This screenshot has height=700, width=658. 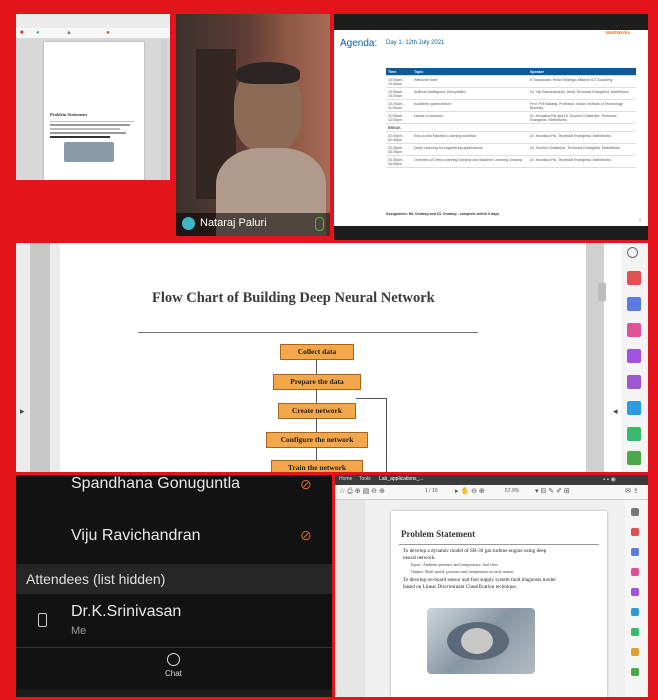 What do you see at coordinates (632, 491) in the screenshot?
I see `share-icon: ✉ ⇪` at bounding box center [632, 491].